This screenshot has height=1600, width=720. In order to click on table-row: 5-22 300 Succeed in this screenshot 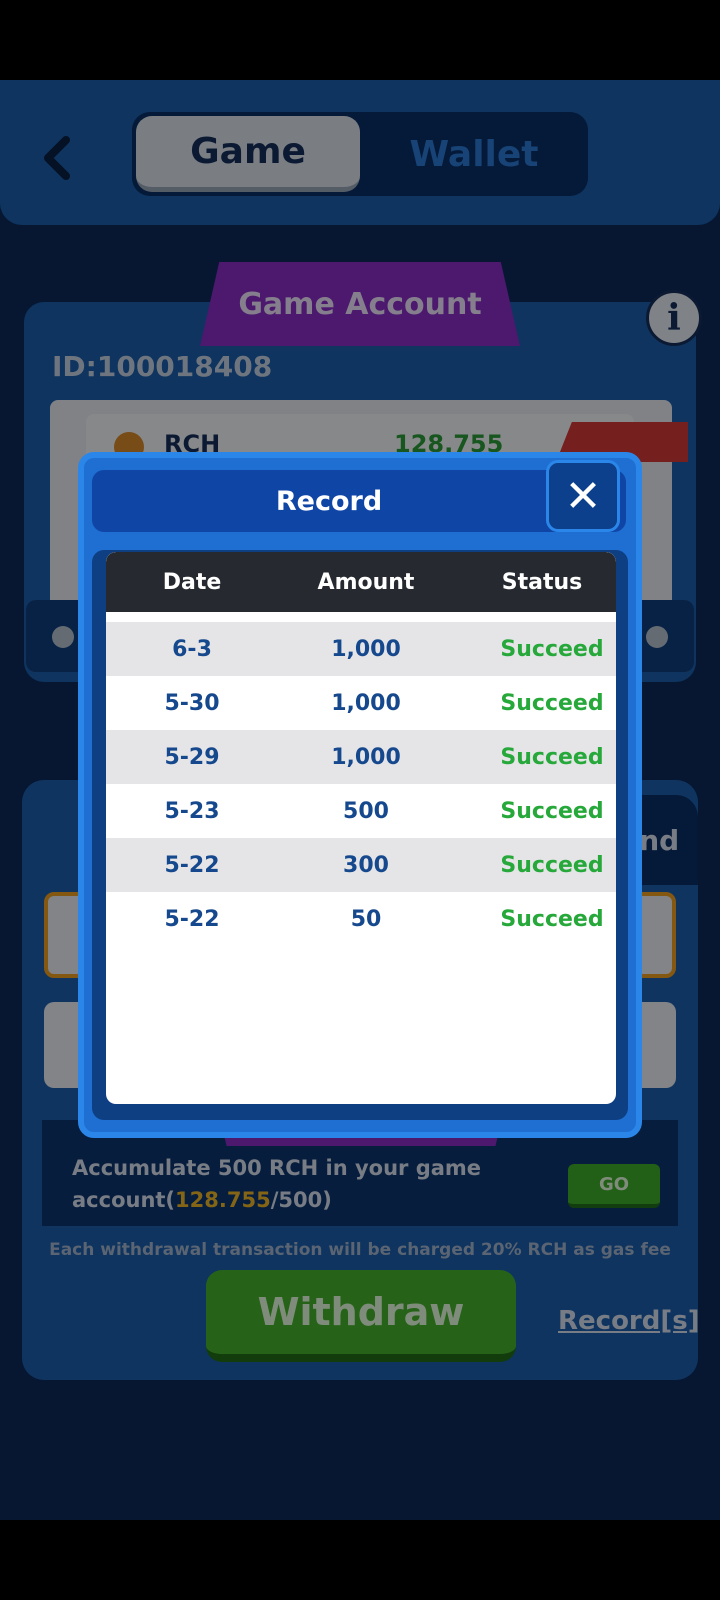, I will do `click(361, 865)`.